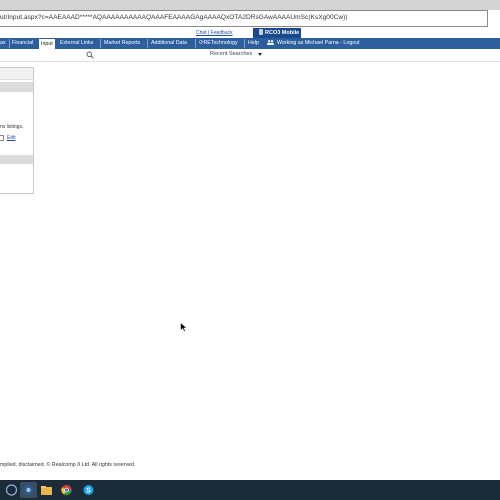 The width and height of the screenshot is (500, 500). What do you see at coordinates (231, 54) in the screenshot?
I see `recent-searches-label: Recent Searches` at bounding box center [231, 54].